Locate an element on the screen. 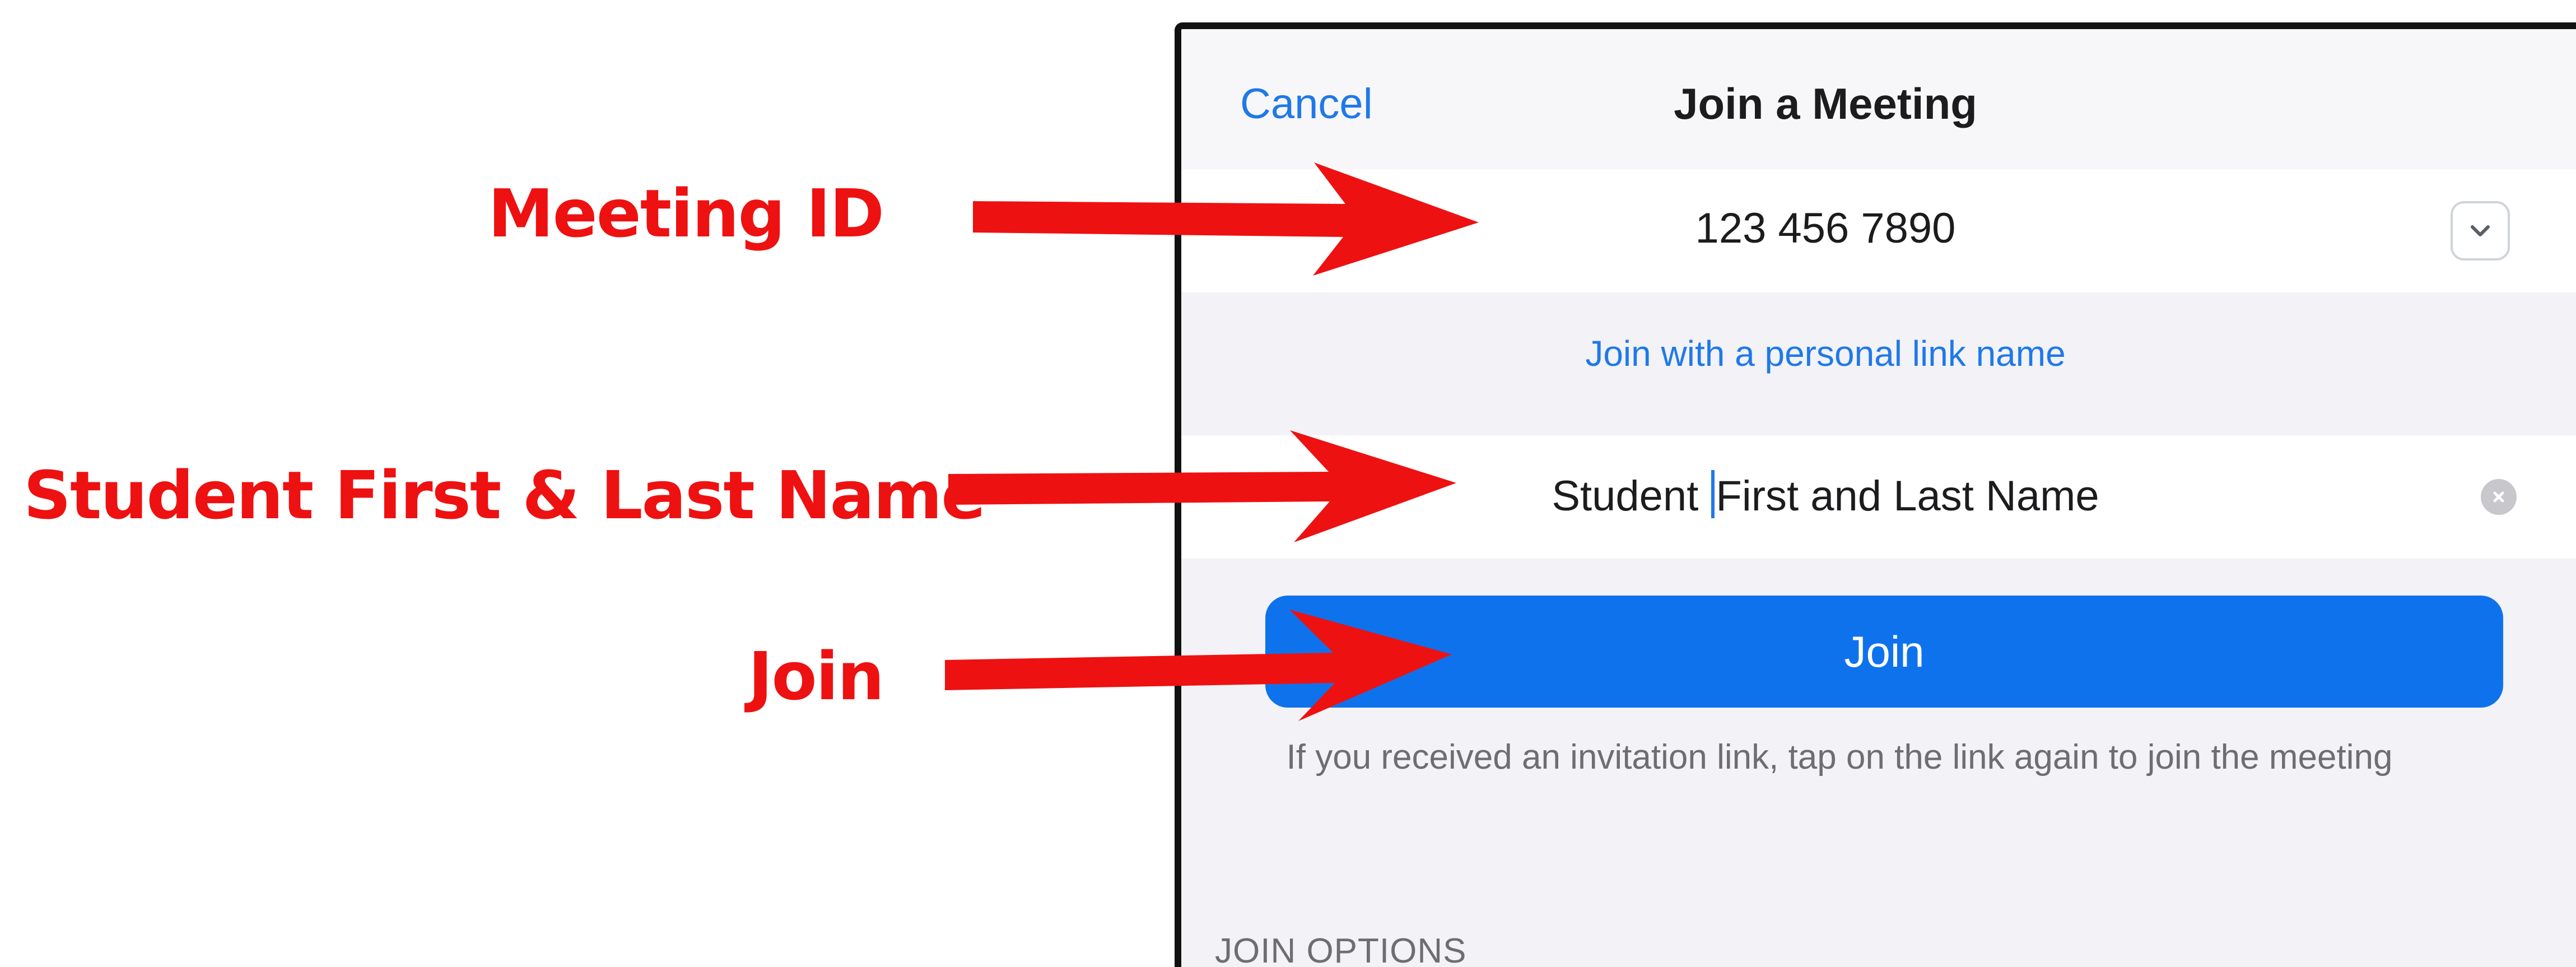 The width and height of the screenshot is (2576, 967). display-name-field: Student First and Last Name is located at coordinates (1878, 497).